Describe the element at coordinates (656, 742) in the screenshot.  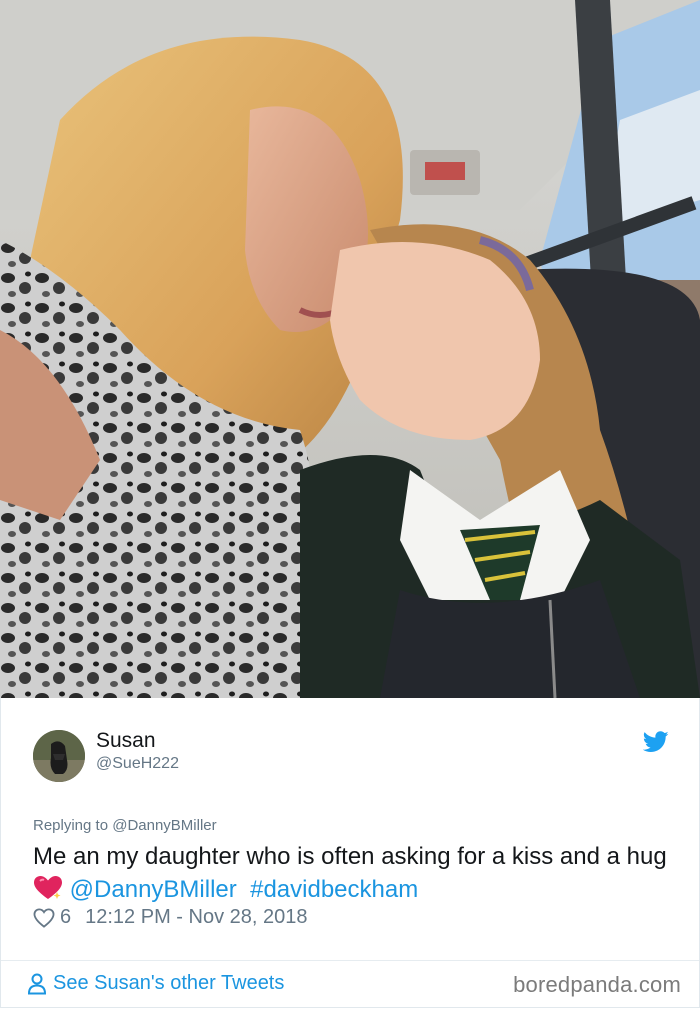
I see `twitter-bird-icon` at that location.